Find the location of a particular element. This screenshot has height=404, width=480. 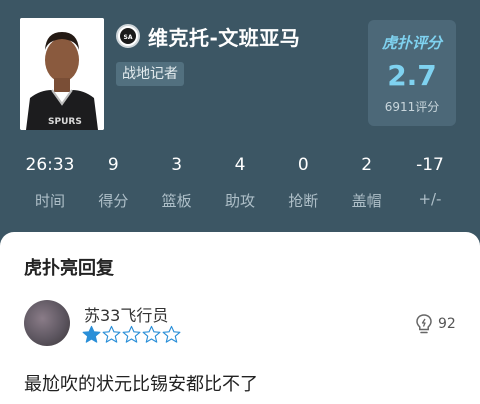

stat-value: 4 is located at coordinates (240, 165).